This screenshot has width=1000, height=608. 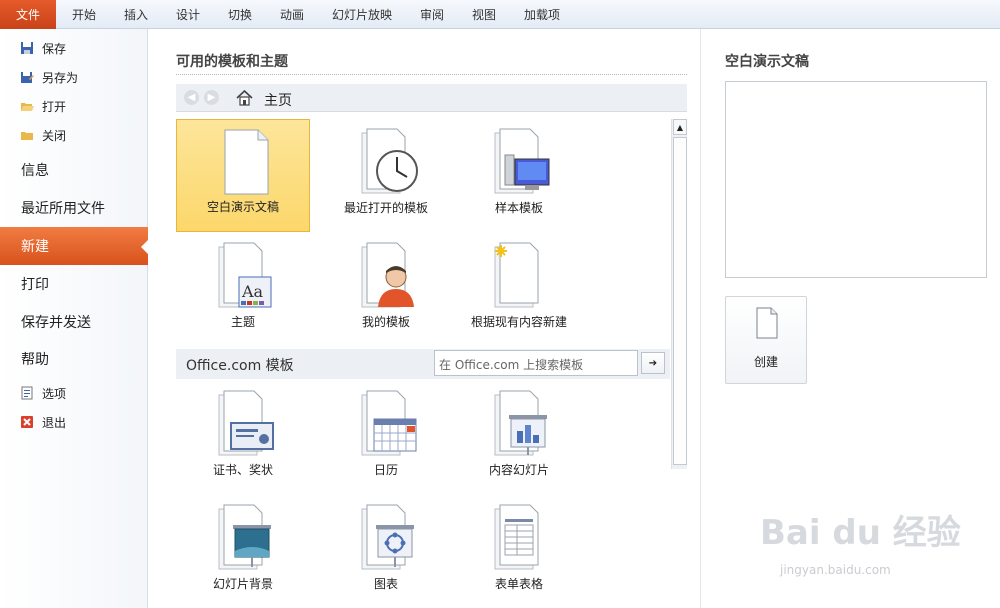 What do you see at coordinates (74, 284) in the screenshot?
I see `nav-print: 打印` at bounding box center [74, 284].